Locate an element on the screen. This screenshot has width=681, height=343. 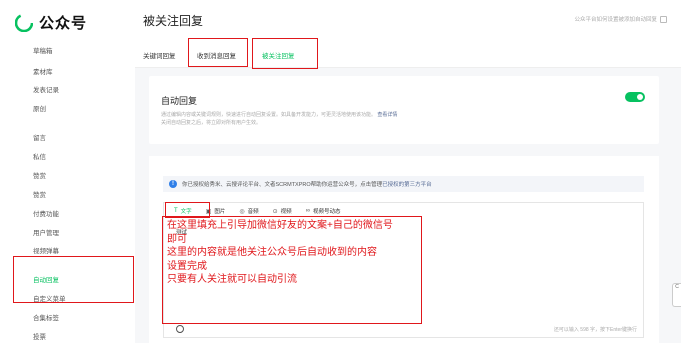
auto-reply-title: 自动回复 is located at coordinates (179, 101).